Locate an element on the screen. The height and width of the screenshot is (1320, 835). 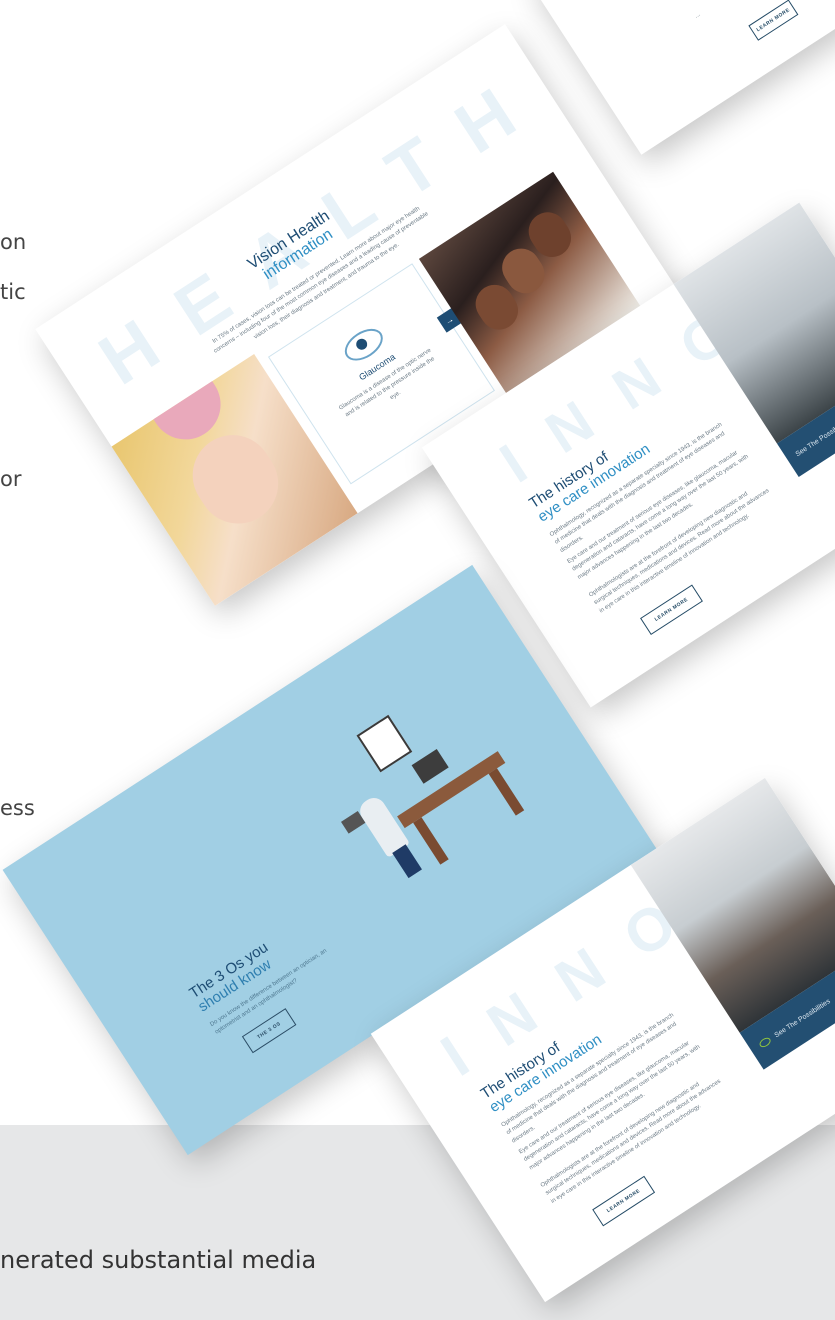
eye-logo-icon is located at coordinates (765, 1042).